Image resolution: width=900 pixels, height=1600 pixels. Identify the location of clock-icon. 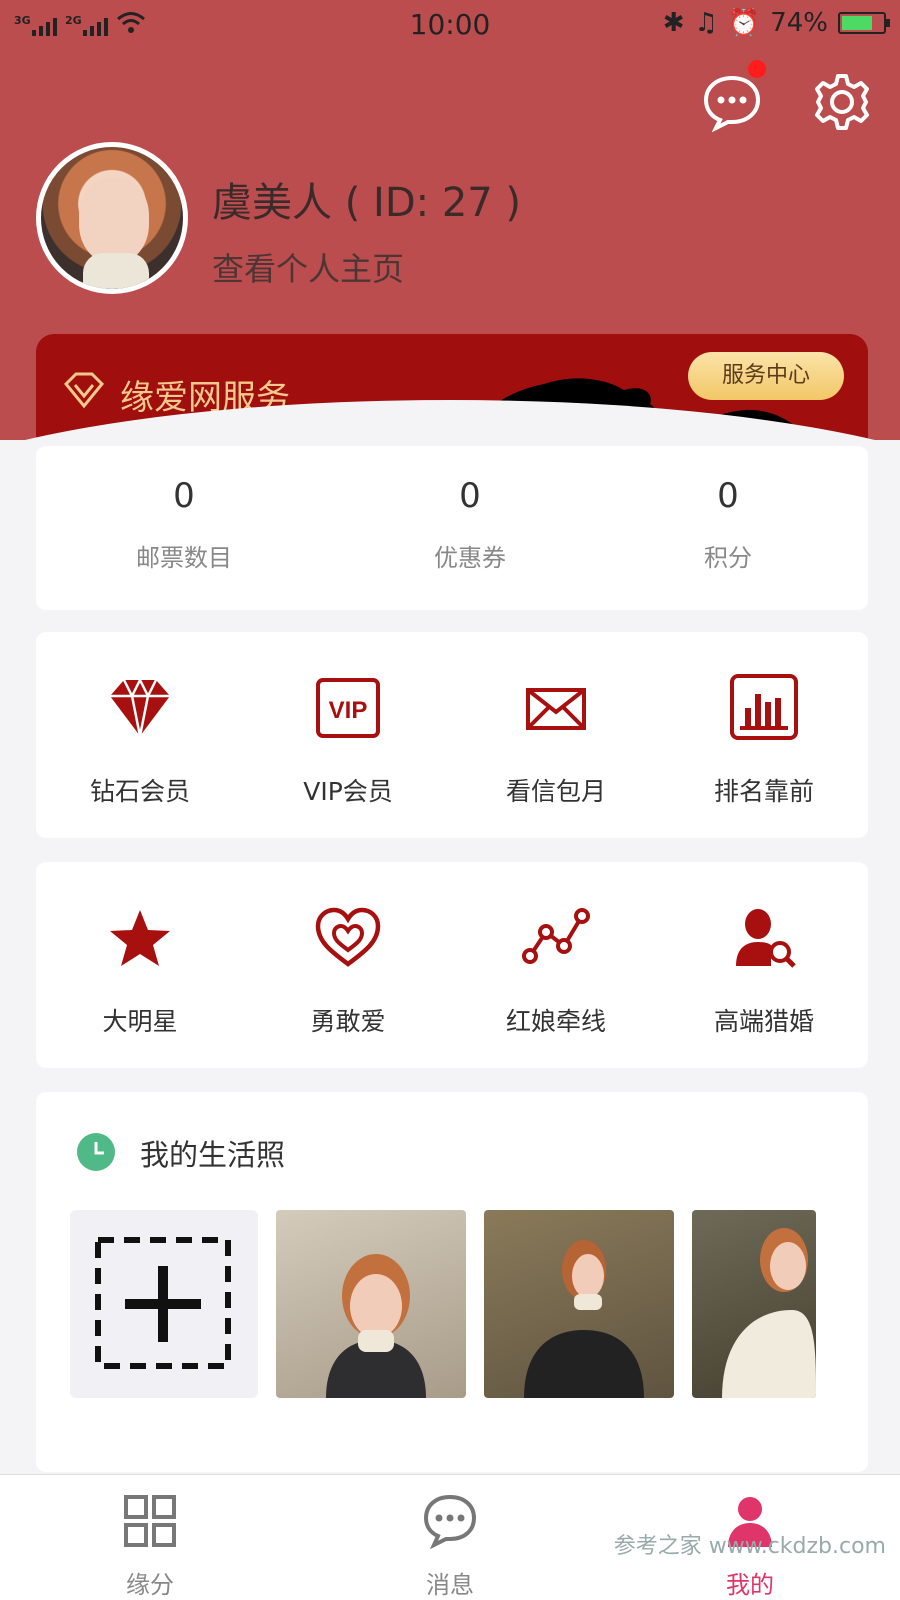
(96, 1152).